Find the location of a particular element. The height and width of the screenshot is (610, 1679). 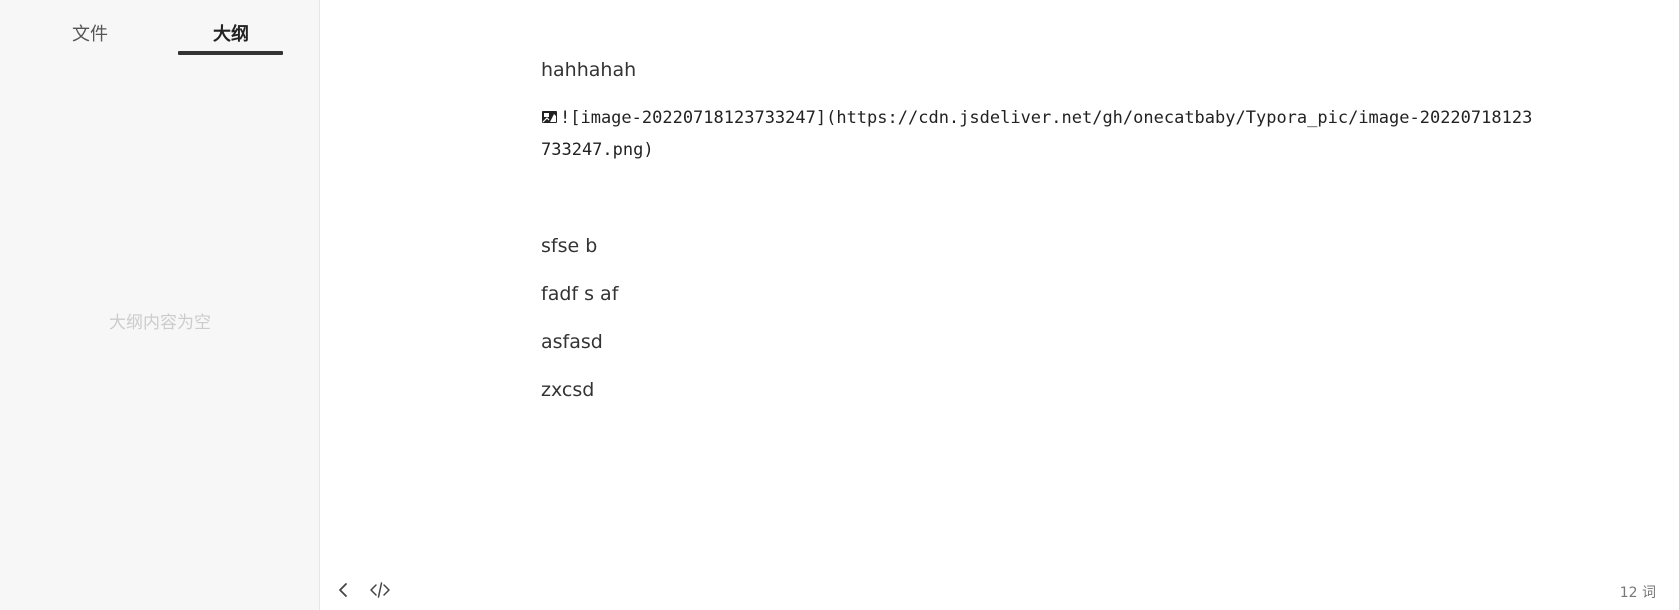

tab-outline: 大纲 is located at coordinates (231, 33).